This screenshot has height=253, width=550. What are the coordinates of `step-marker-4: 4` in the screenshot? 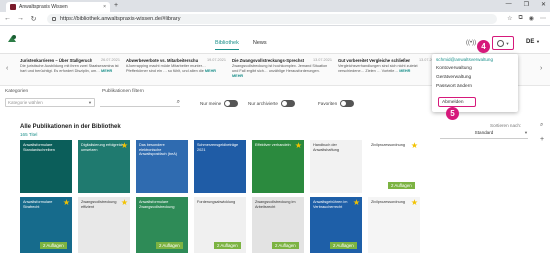 It's located at (483, 46).